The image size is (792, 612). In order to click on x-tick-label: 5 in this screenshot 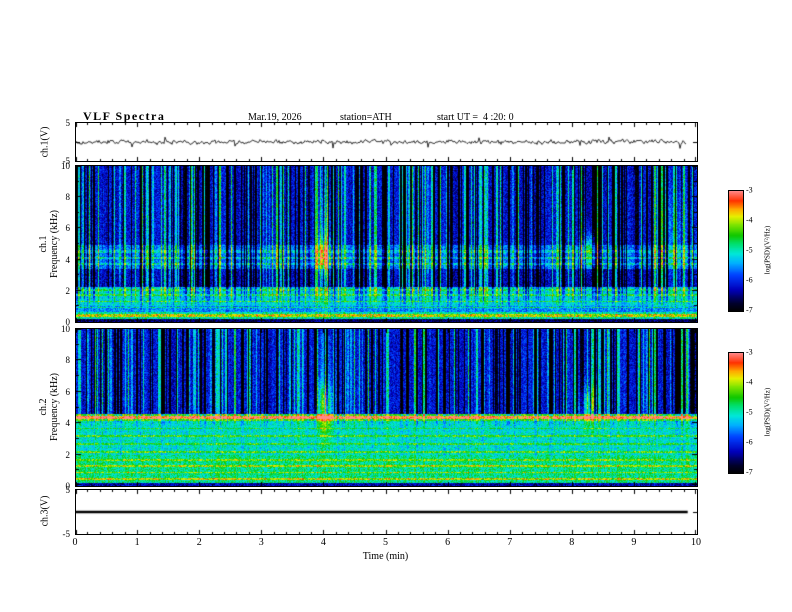, I will do `click(385, 542)`.